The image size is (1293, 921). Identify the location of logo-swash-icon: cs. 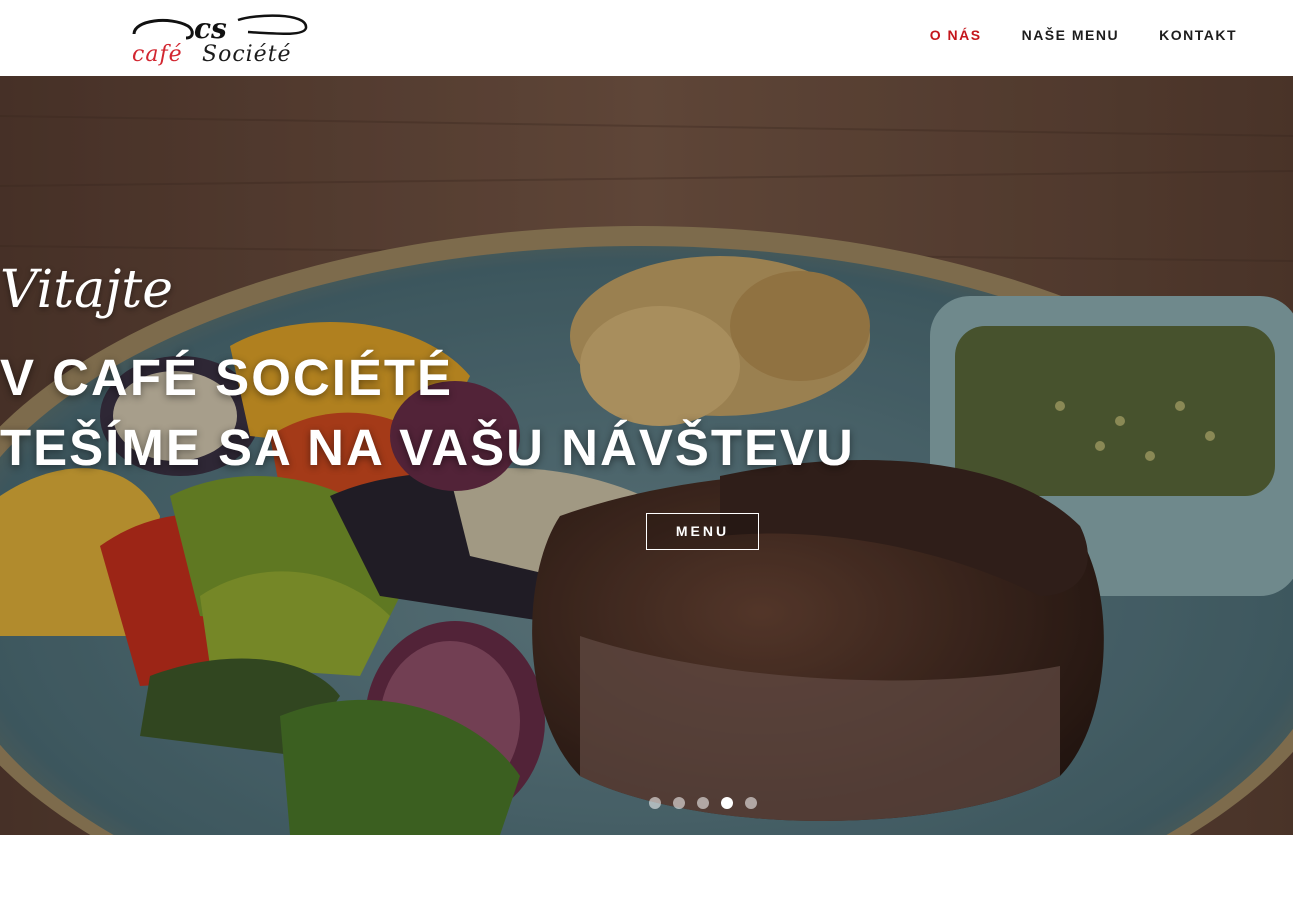
(220, 28).